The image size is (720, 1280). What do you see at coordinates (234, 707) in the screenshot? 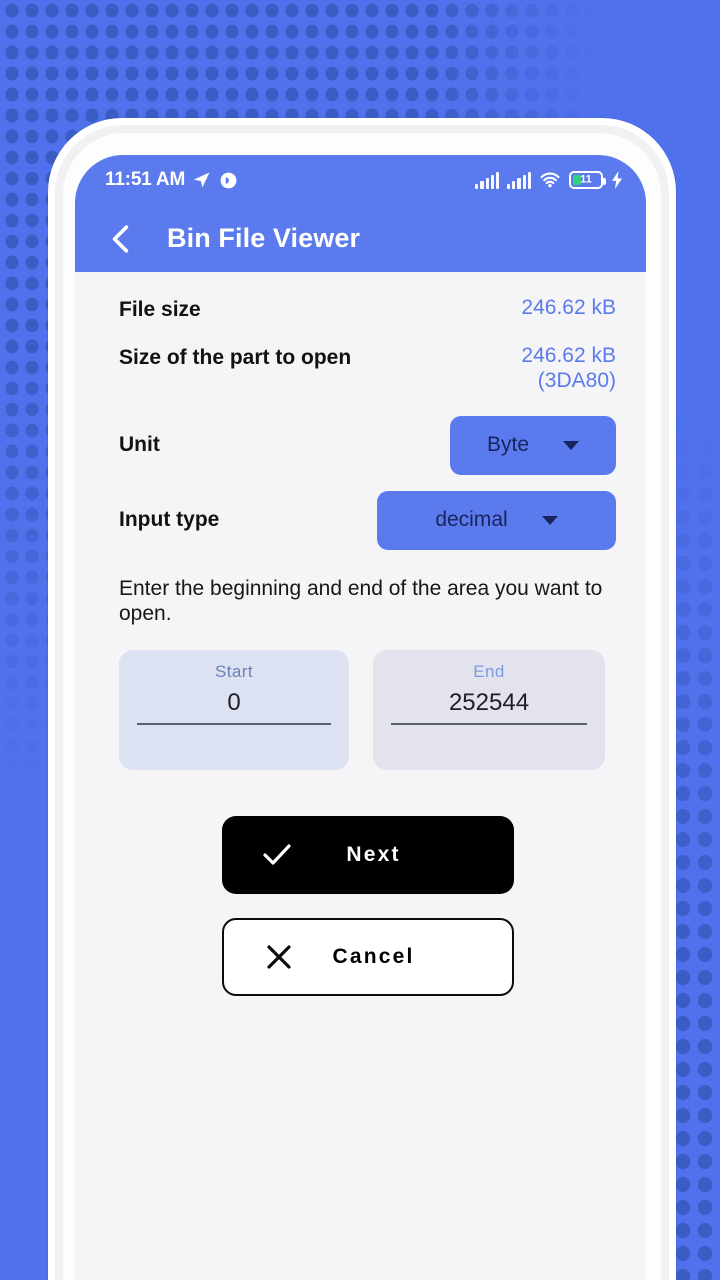
I see `start-input: 0` at bounding box center [234, 707].